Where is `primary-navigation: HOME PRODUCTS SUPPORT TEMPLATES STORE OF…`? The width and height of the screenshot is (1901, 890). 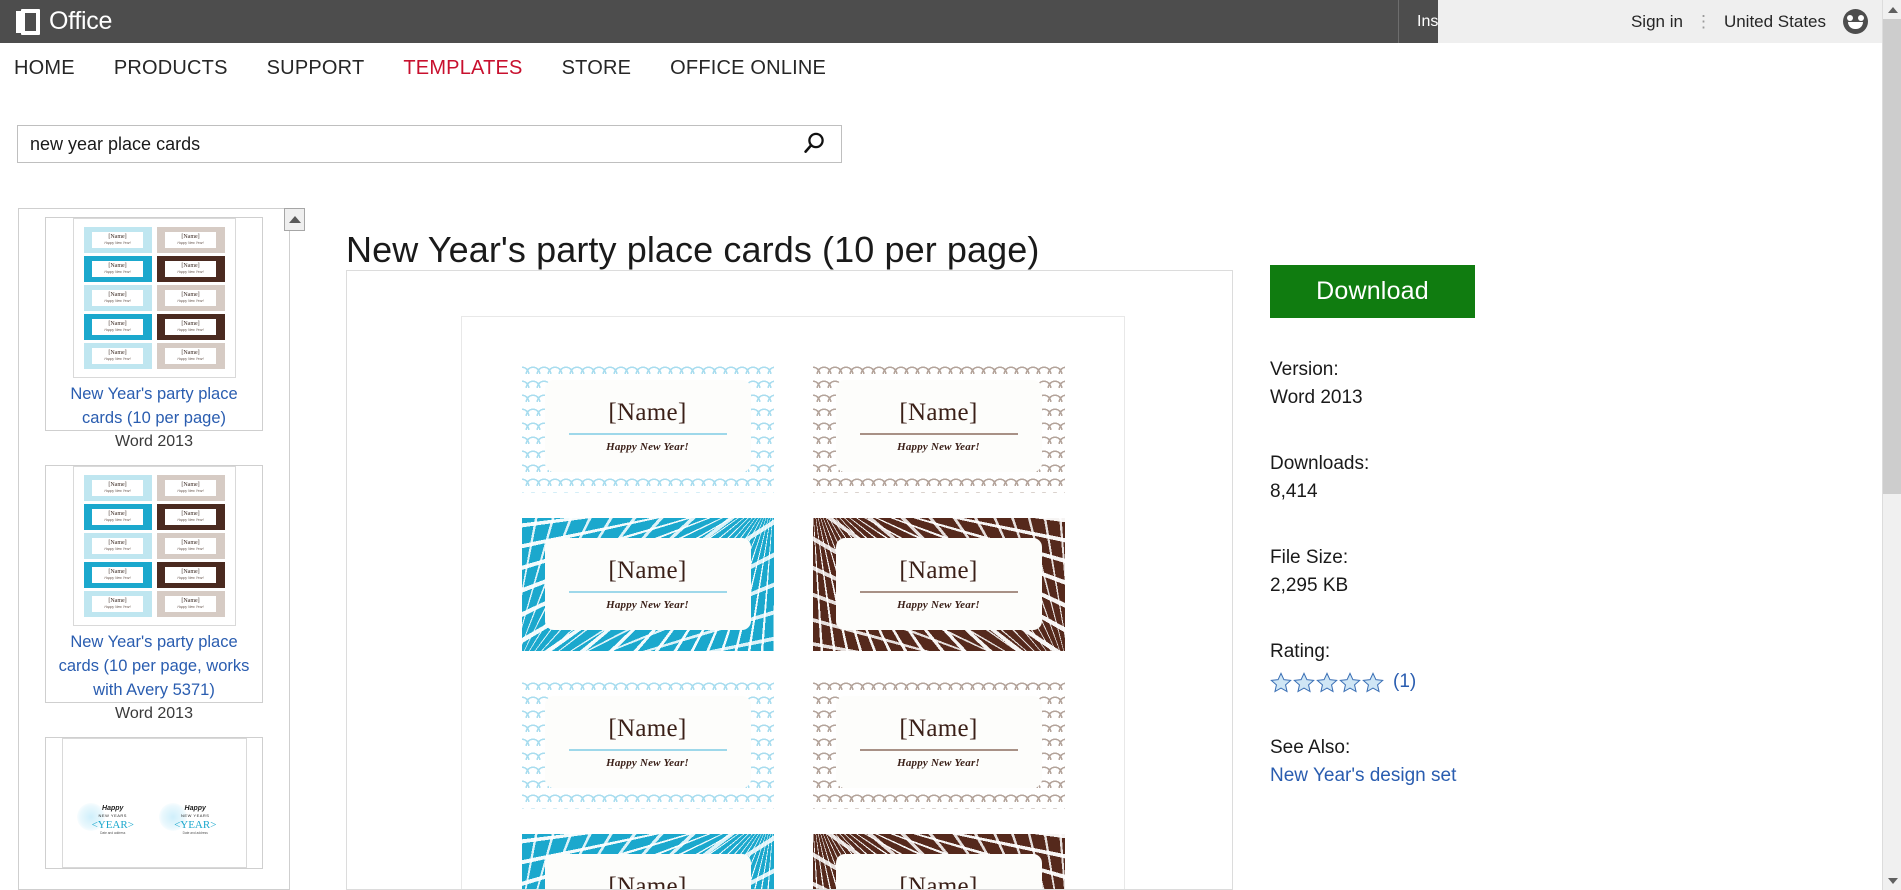
primary-navigation: HOME PRODUCTS SUPPORT TEMPLATES STORE OF… is located at coordinates (941, 68).